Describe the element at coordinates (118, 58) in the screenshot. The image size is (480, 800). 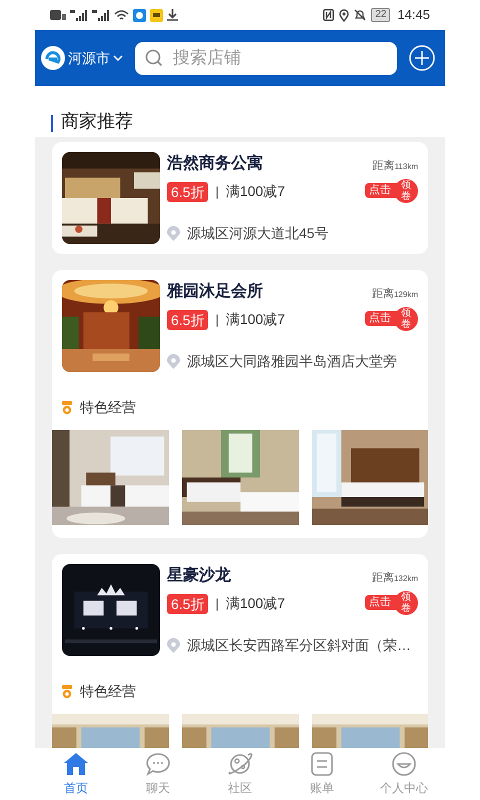
I see `chevron-down-icon` at that location.